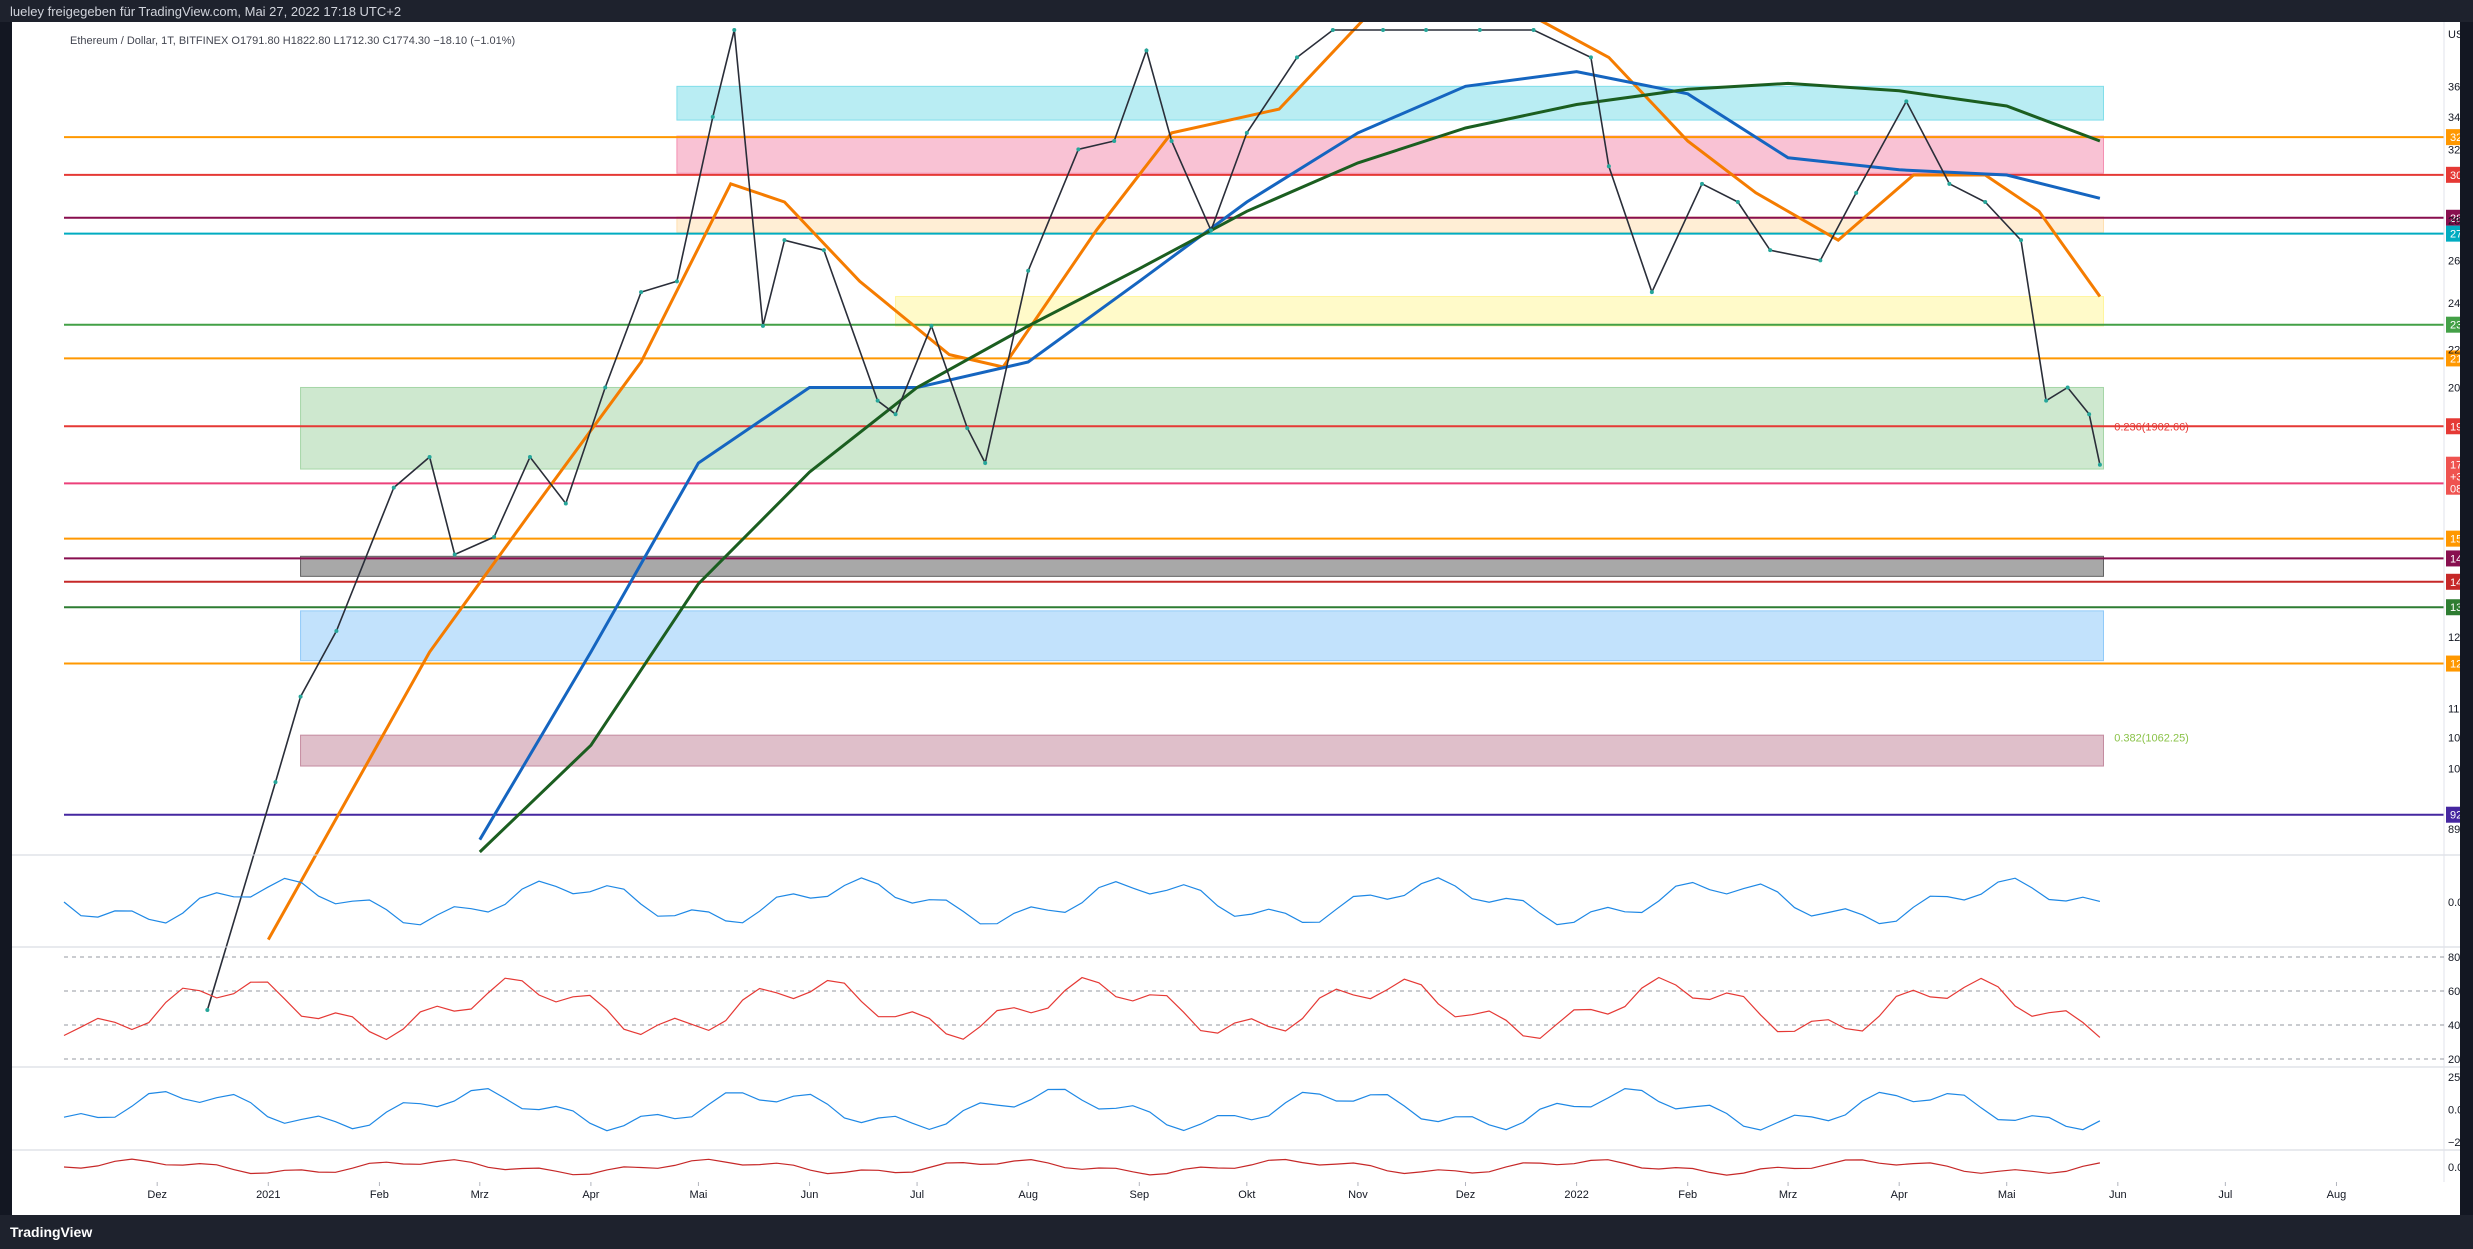  What do you see at coordinates (2454, 638) in the screenshot?
I see `y-tick-label: 1285.00` at bounding box center [2454, 638].